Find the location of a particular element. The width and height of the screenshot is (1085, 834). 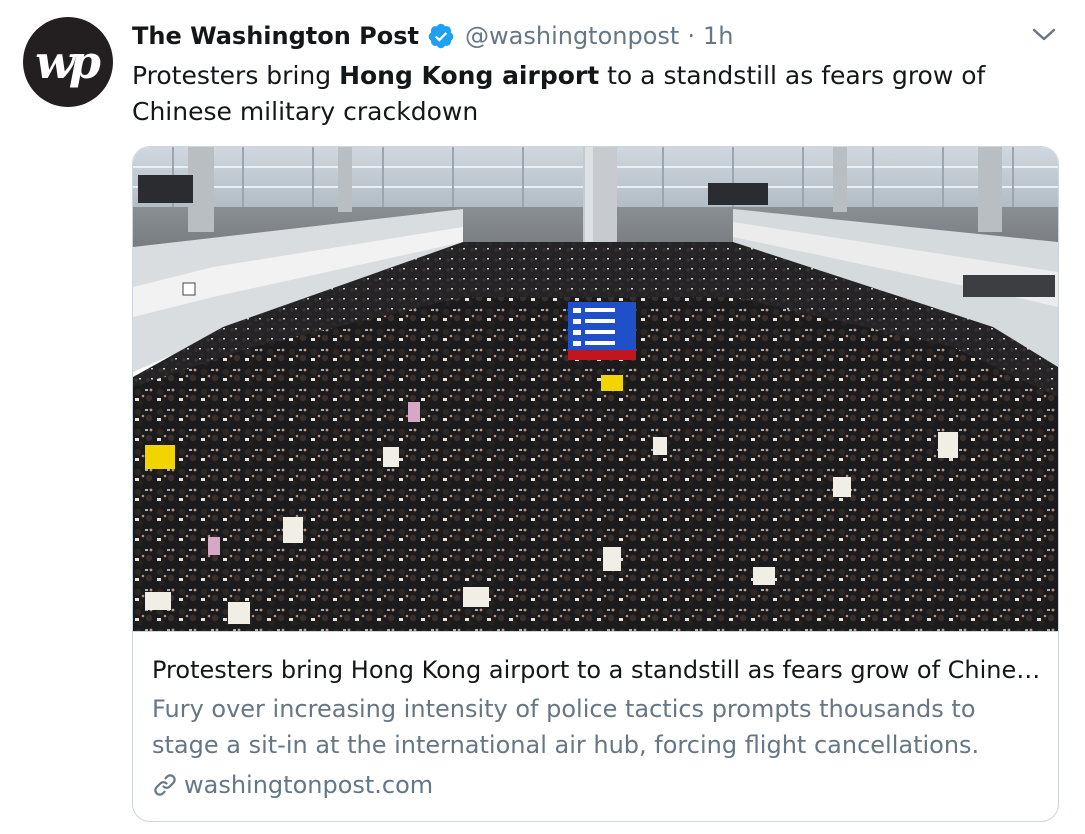

wp-logo-icon: wp is located at coordinates (68, 62).